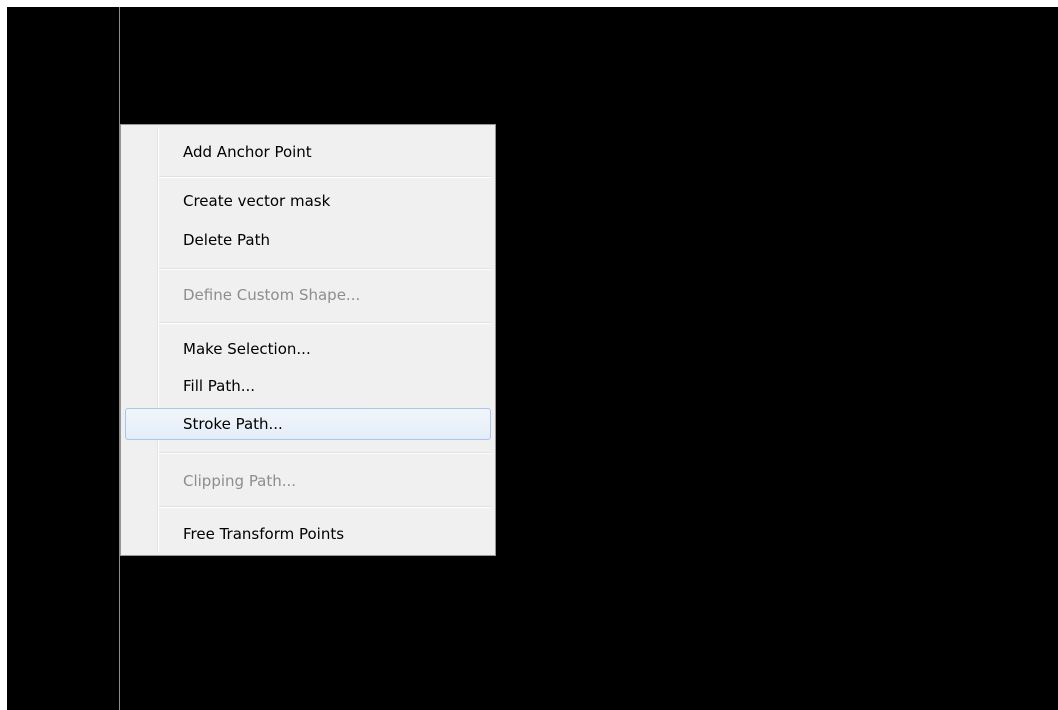 This screenshot has width=1058, height=710. I want to click on menu-item-free-transform-points: Free Transform Points, so click(308, 534).